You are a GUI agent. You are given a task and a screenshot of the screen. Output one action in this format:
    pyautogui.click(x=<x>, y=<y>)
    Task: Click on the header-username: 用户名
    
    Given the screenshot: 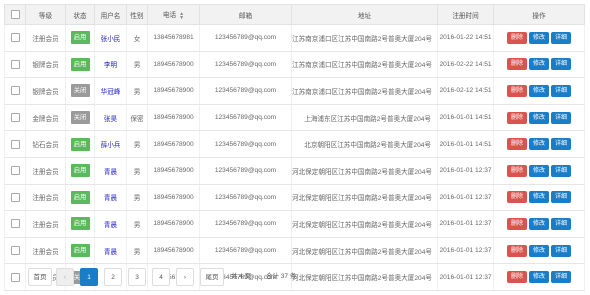 What is the action you would take?
    pyautogui.click(x=110, y=14)
    